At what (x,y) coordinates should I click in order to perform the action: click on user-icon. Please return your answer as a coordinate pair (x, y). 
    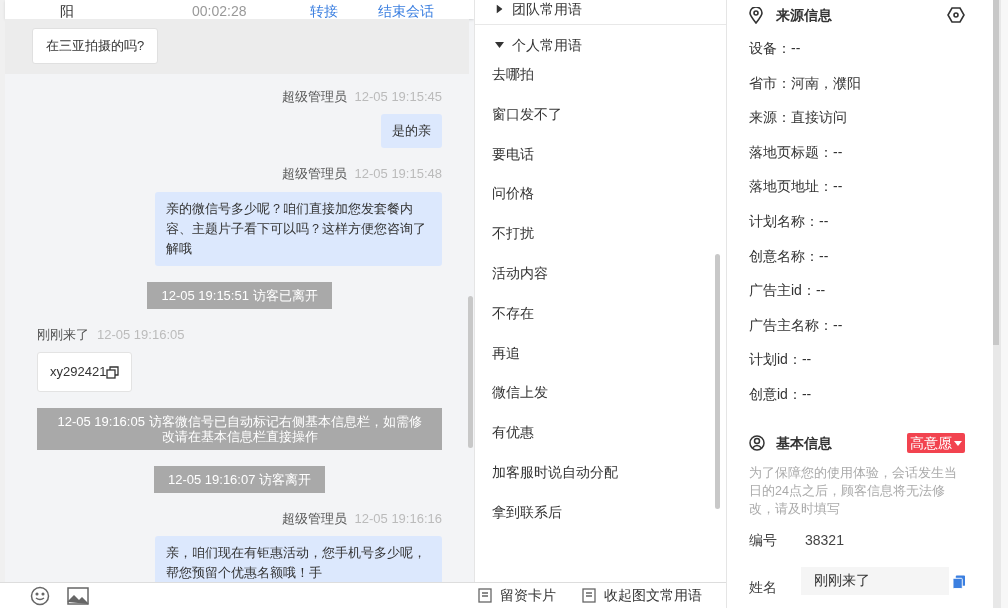
    Looking at the image, I should click on (757, 443).